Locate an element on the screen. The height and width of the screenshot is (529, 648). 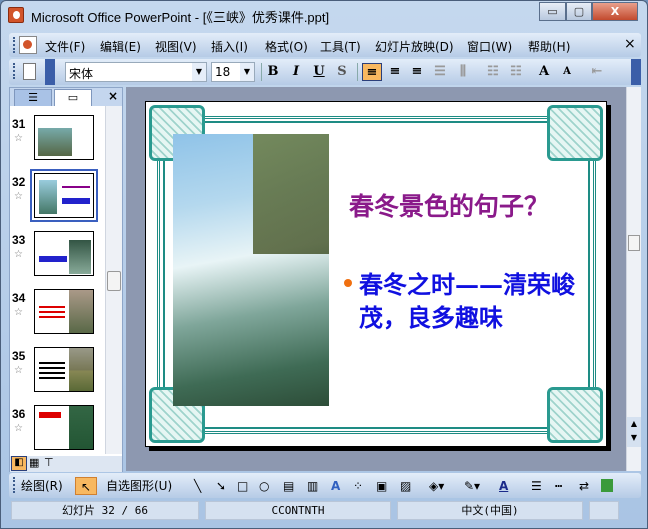
vertical-textbox-icon: ▥ is located at coordinates (312, 486).